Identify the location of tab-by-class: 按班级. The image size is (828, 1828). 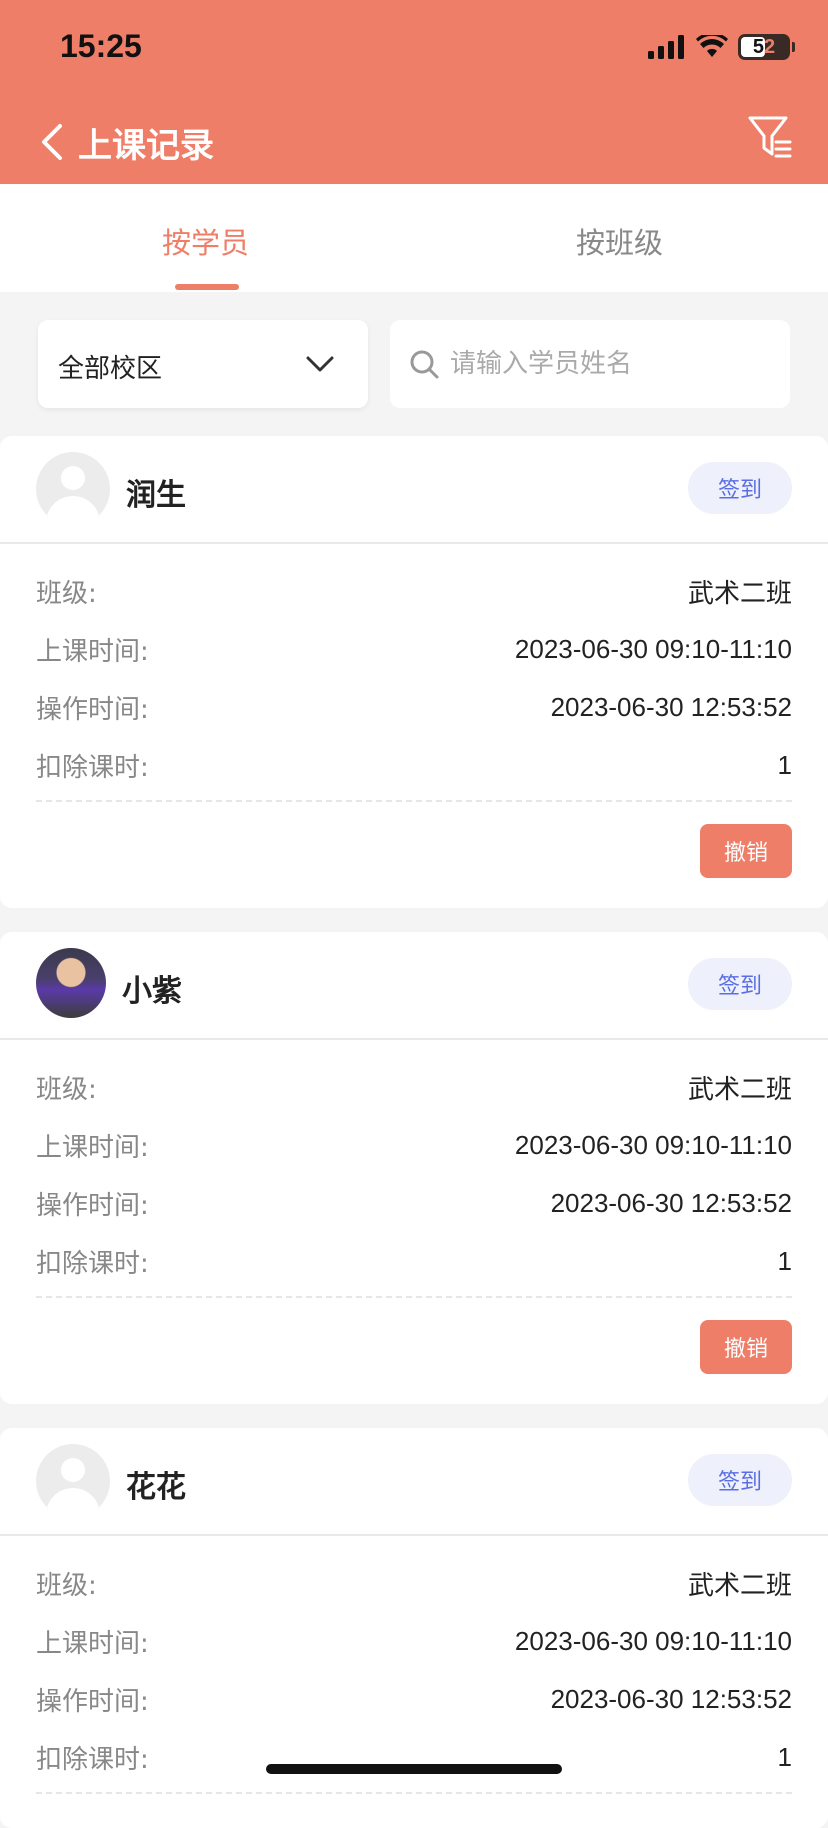
(619, 241).